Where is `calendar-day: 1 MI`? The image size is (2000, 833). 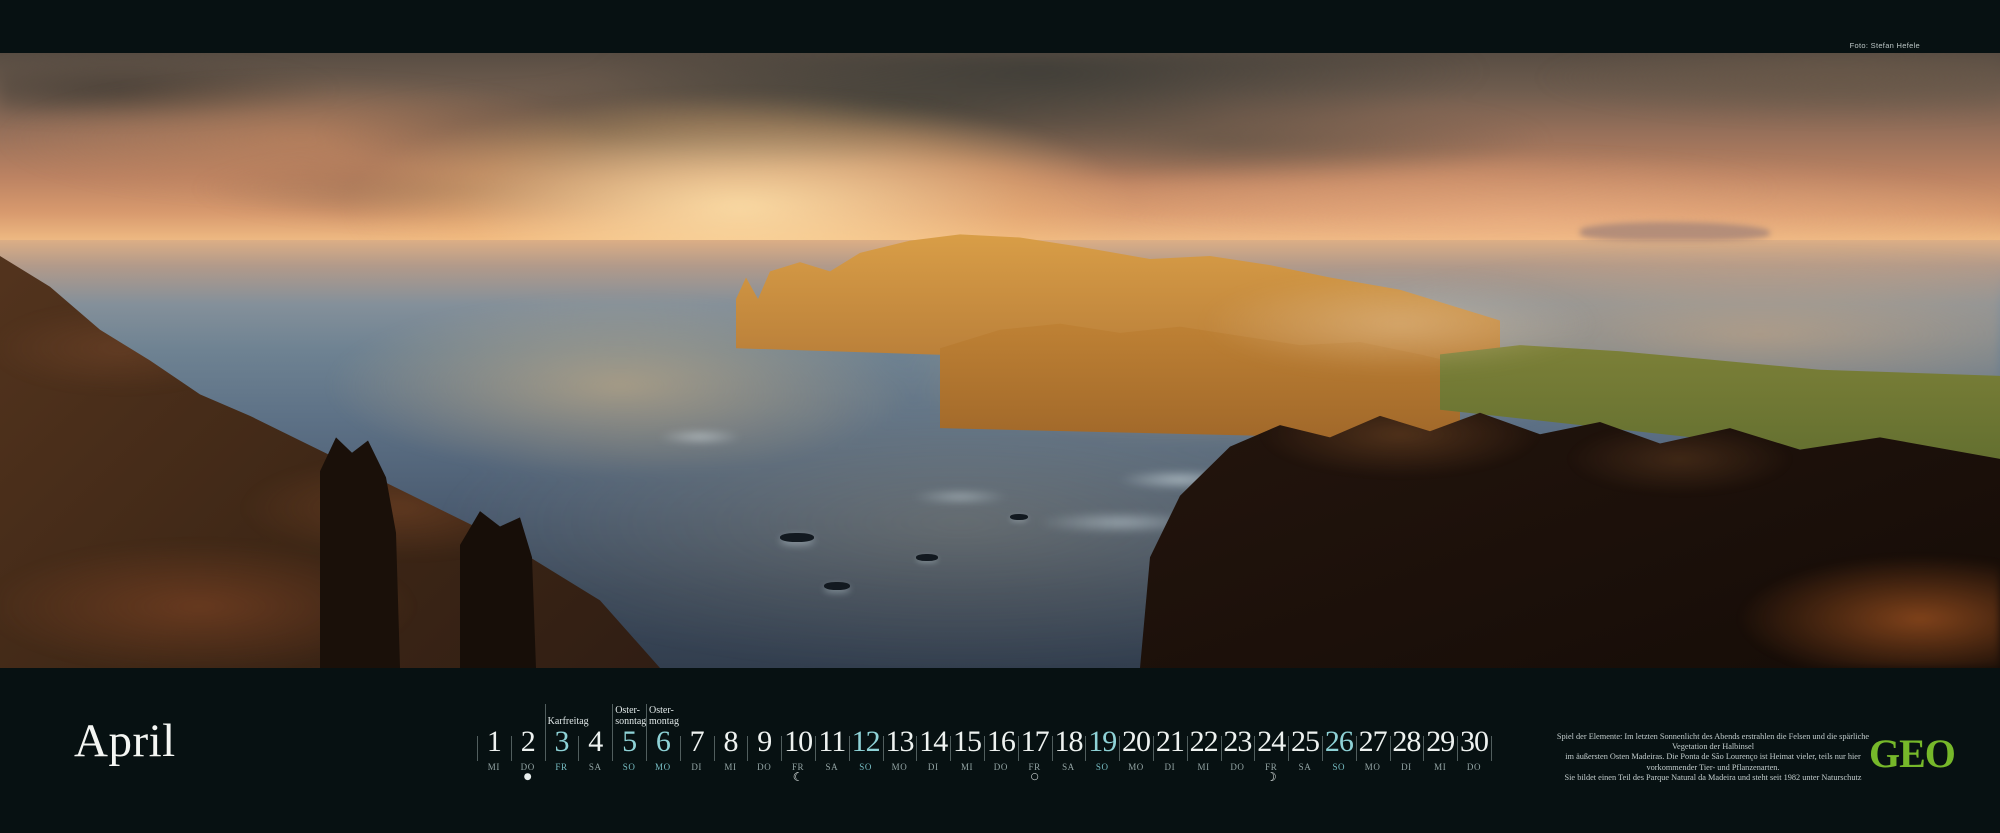 calendar-day: 1 MI is located at coordinates (494, 746).